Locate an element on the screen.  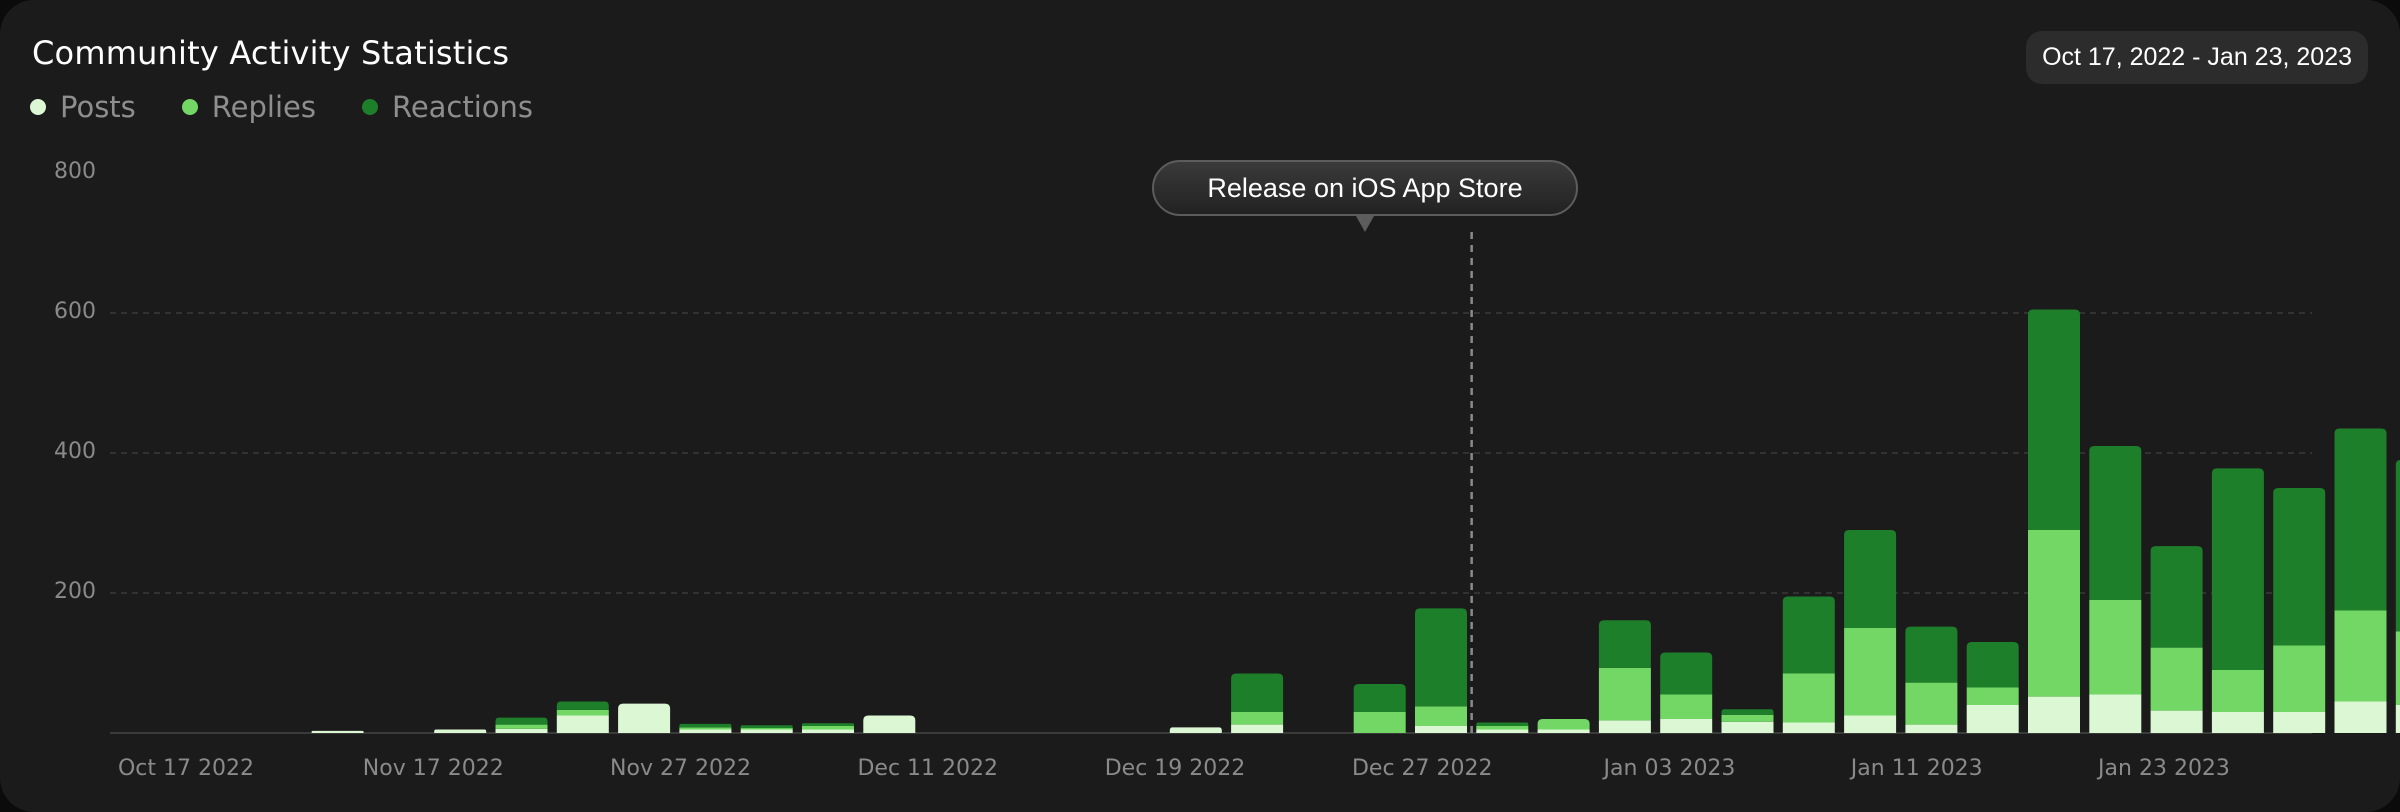
x-tick-label: Dec 11 2022 is located at coordinates (927, 768).